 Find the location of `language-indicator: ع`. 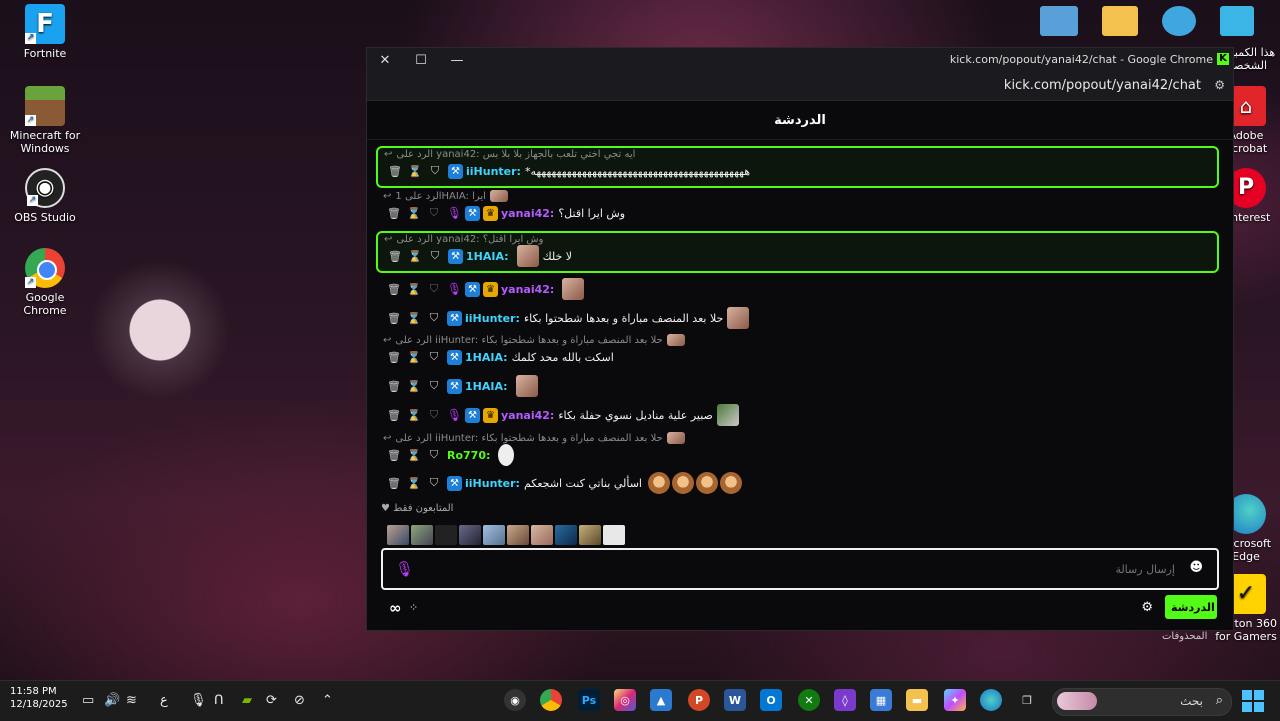

language-indicator: ع is located at coordinates (164, 700).